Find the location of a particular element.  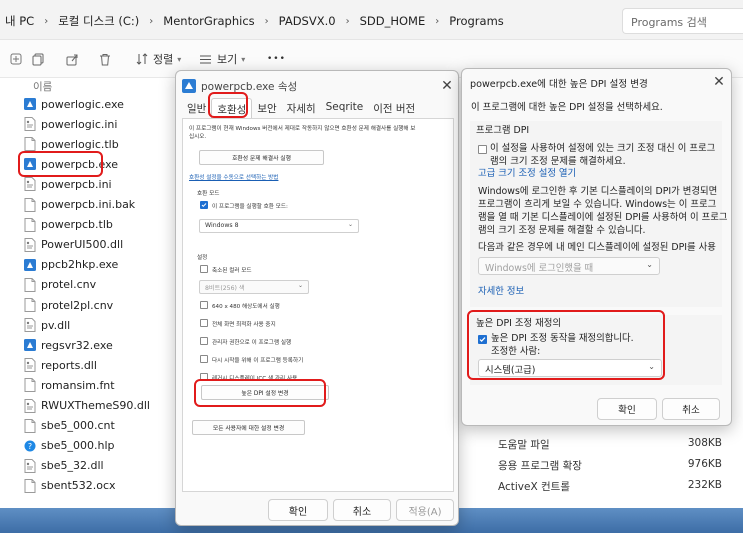

exe-icon is located at coordinates (30, 264).